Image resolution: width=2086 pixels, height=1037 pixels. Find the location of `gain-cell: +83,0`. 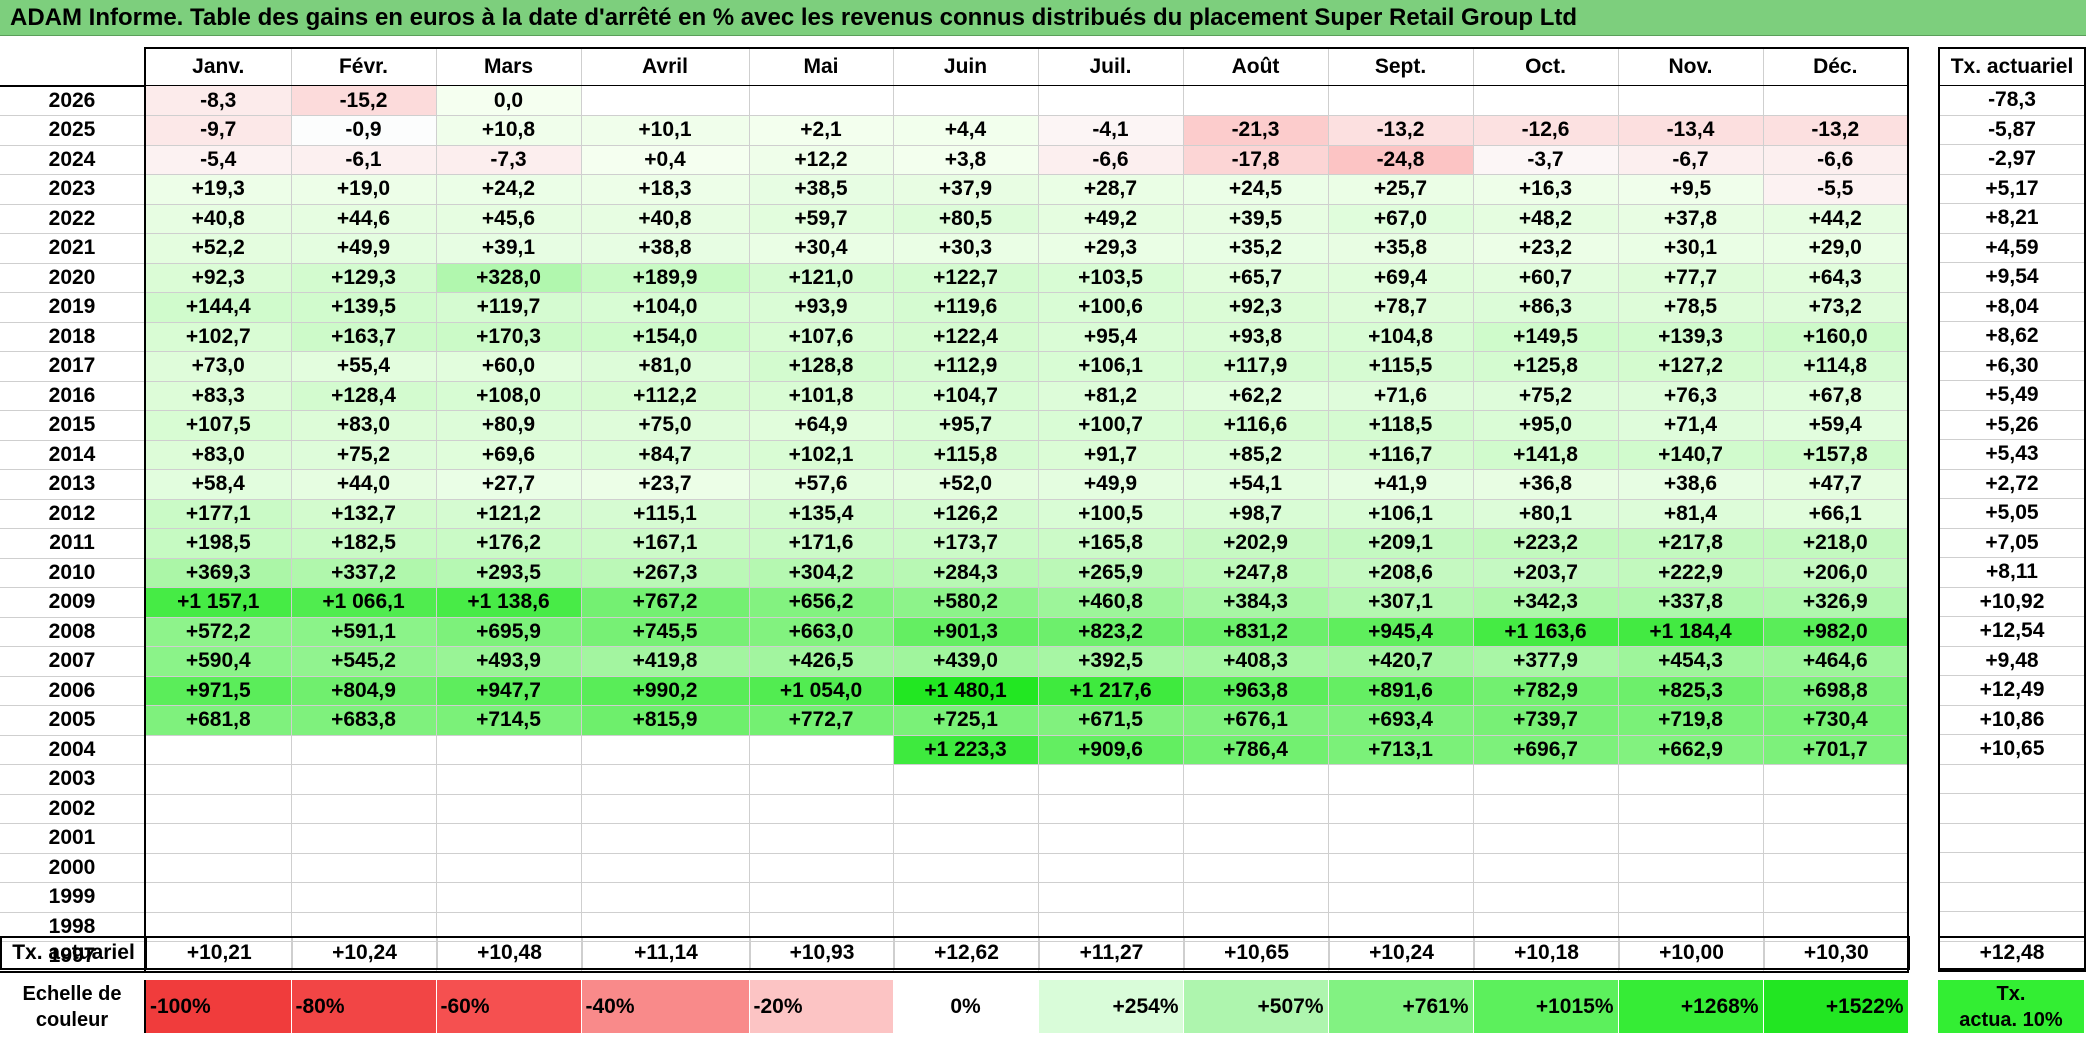

gain-cell: +83,0 is located at coordinates (364, 425).